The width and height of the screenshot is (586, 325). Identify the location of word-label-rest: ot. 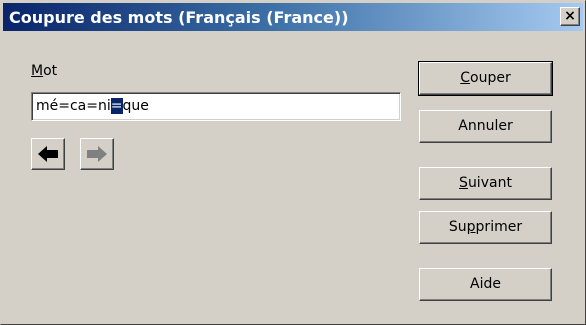
(50, 71).